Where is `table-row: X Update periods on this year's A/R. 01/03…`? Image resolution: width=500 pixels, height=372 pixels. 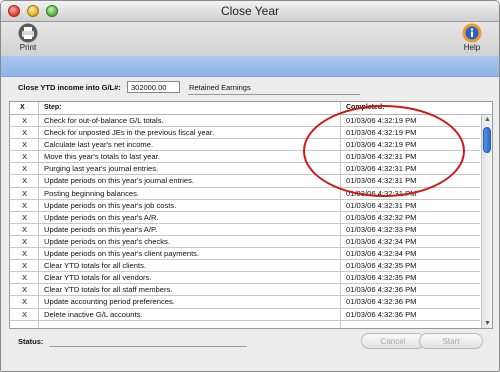
table-row: X Update periods on this year's A/R. 01/03… is located at coordinates (245, 218).